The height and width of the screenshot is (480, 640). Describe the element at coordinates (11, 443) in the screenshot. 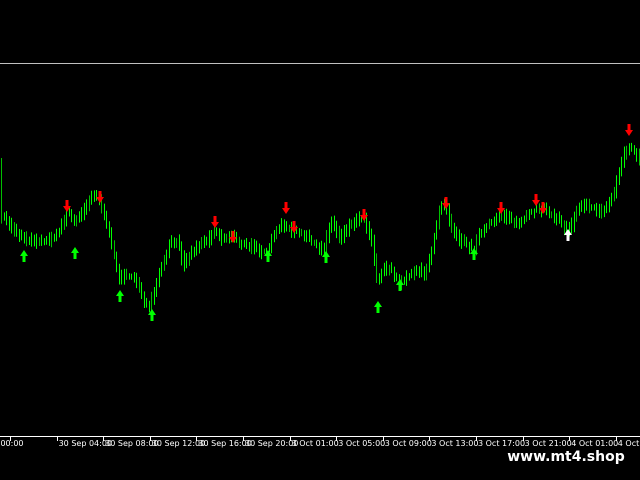

I see `time-tick-label: 00:00` at that location.